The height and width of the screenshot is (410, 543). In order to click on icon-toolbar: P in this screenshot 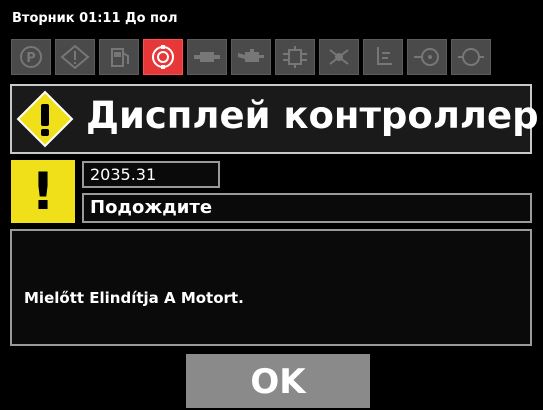, I will do `click(271, 58)`.